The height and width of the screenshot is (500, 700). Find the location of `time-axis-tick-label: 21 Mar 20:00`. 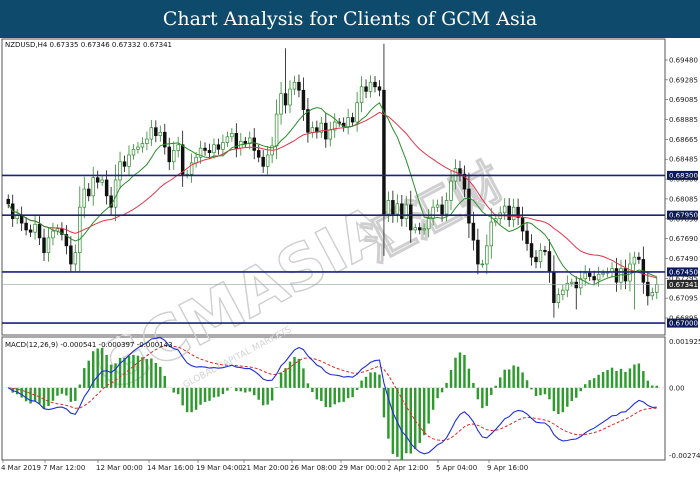

time-axis-tick-label: 21 Mar 20:00 is located at coordinates (265, 468).